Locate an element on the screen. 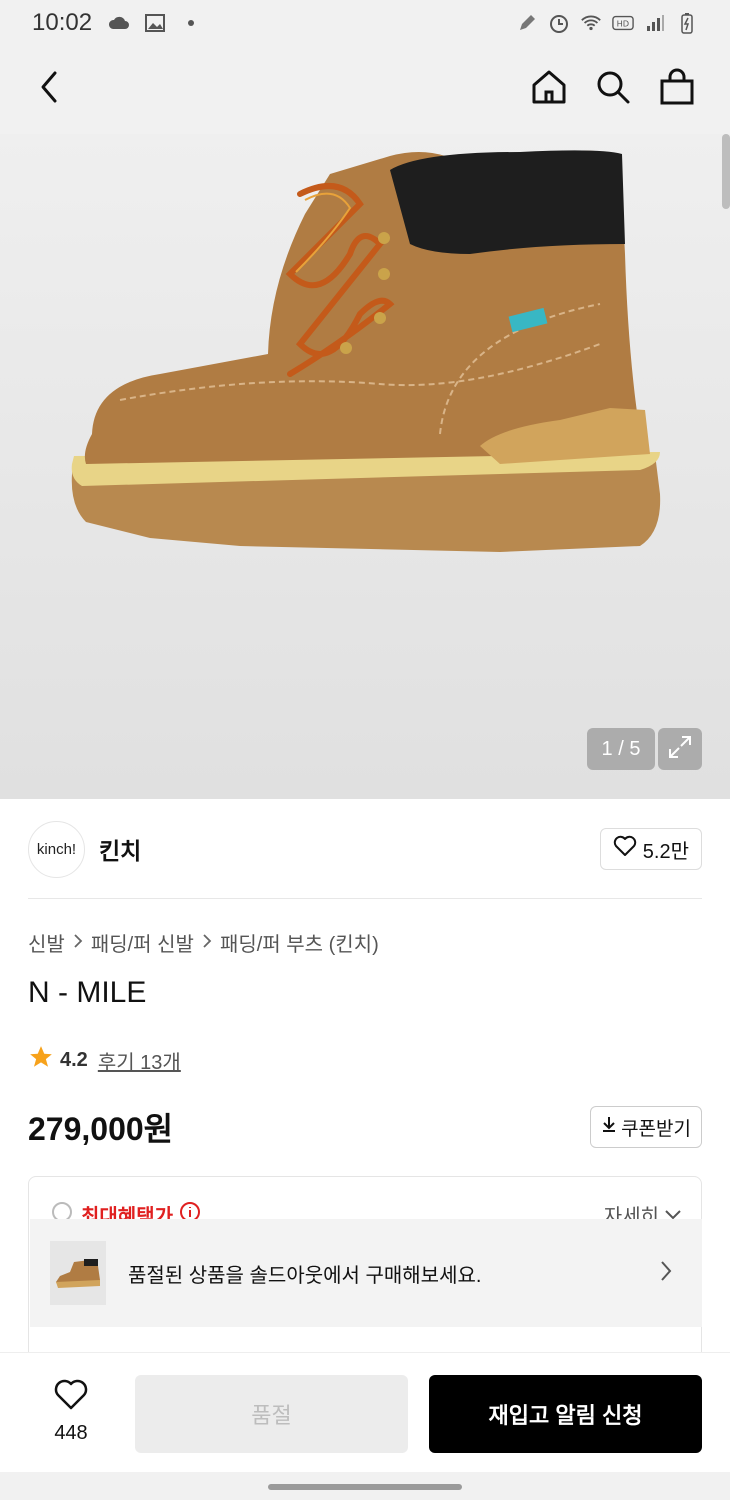 This screenshot has height=1500, width=730. dot-icon is located at coordinates (191, 23).